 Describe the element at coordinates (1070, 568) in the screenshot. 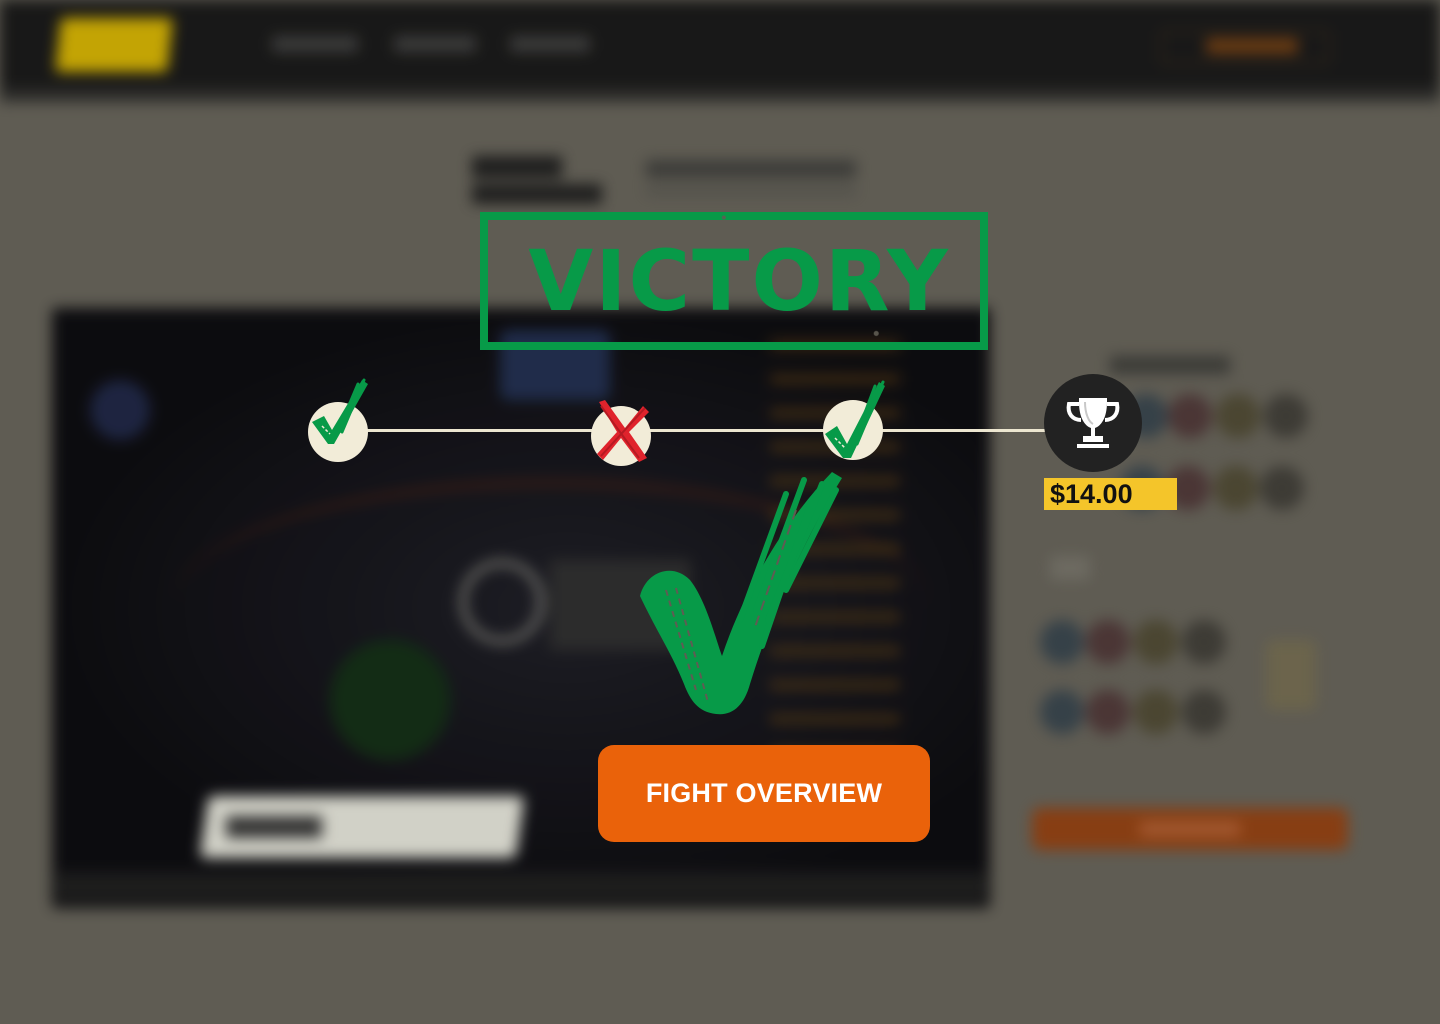

I see `background-side-label` at that location.